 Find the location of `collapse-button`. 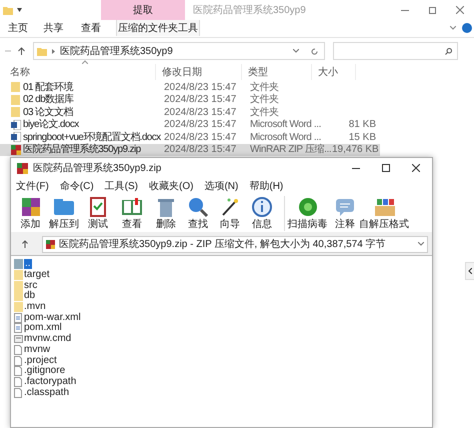

collapse-button is located at coordinates (469, 271).